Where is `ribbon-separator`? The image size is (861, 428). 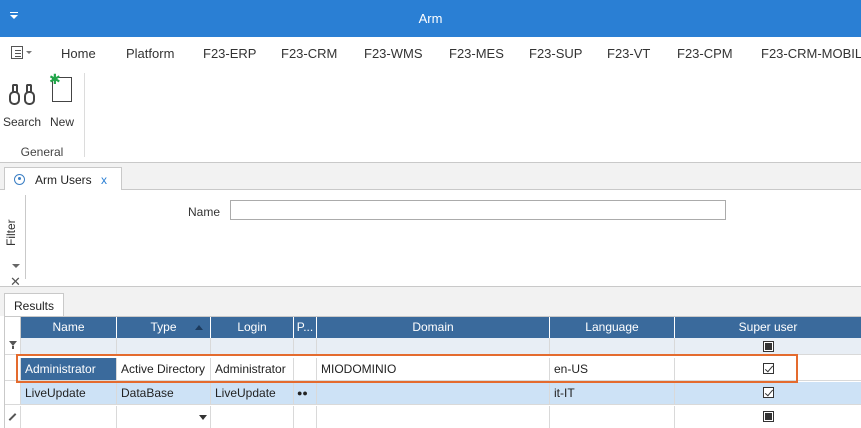
ribbon-separator is located at coordinates (84, 115).